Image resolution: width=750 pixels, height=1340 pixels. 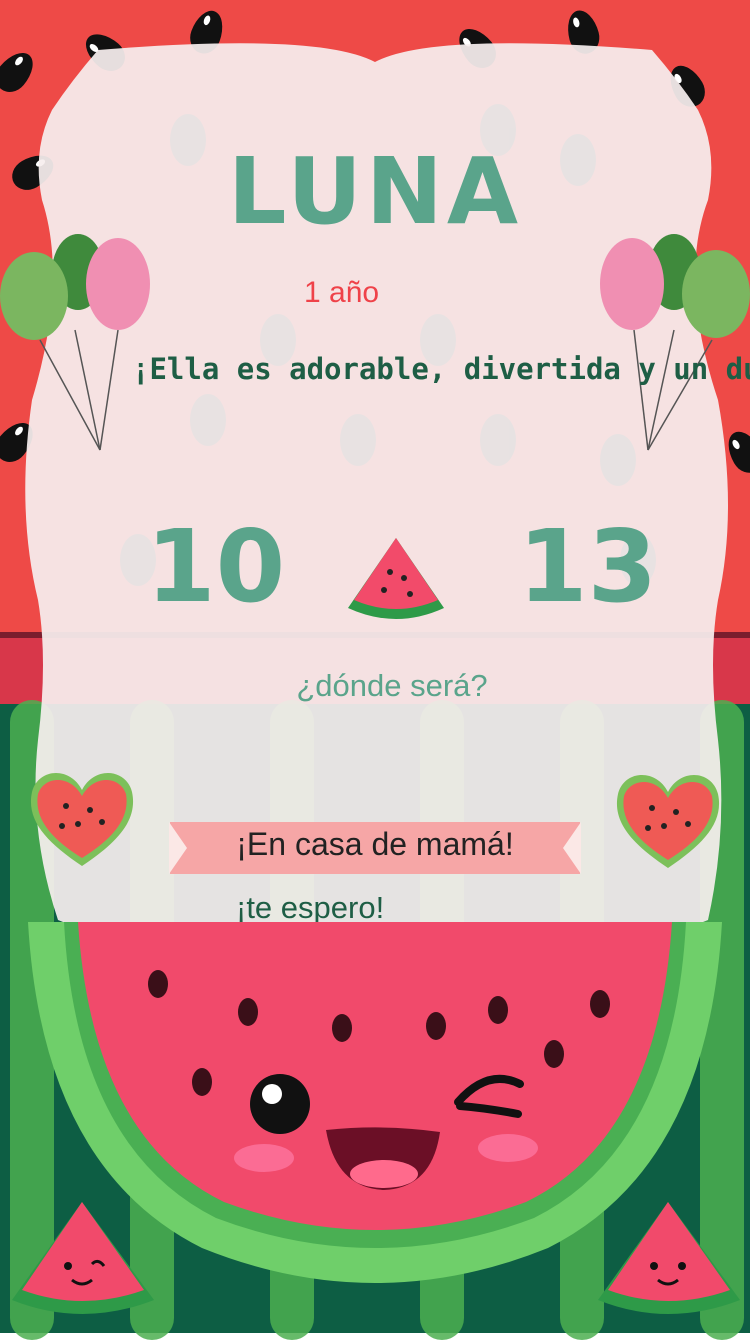 What do you see at coordinates (216, 566) in the screenshot?
I see `date-day: 10` at bounding box center [216, 566].